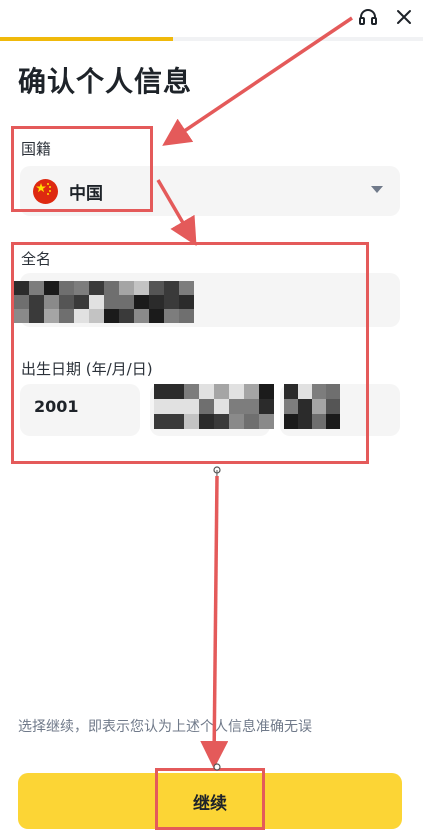 This screenshot has width=423, height=835. I want to click on nationality-label: 国籍, so click(36, 149).